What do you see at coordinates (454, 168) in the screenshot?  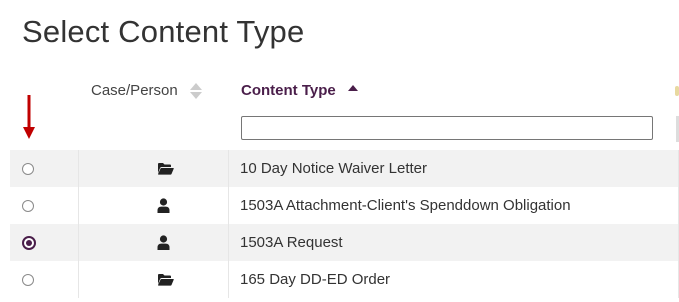 I see `content-type-cell: 10 Day Notice Waiver Letter` at bounding box center [454, 168].